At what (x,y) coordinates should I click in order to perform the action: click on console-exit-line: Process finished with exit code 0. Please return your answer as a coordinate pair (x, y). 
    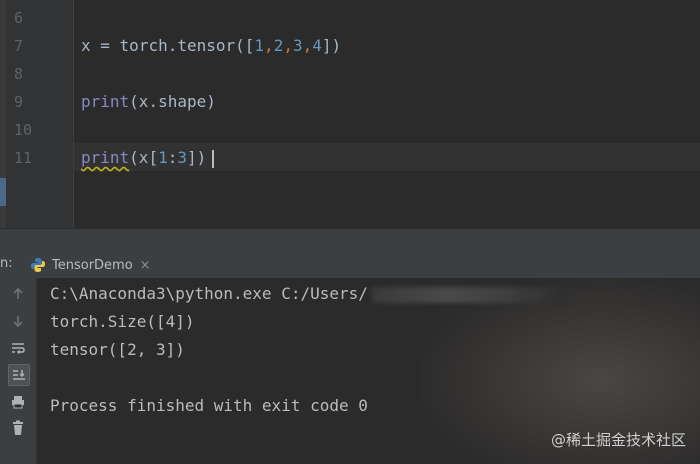
    Looking at the image, I should click on (209, 405).